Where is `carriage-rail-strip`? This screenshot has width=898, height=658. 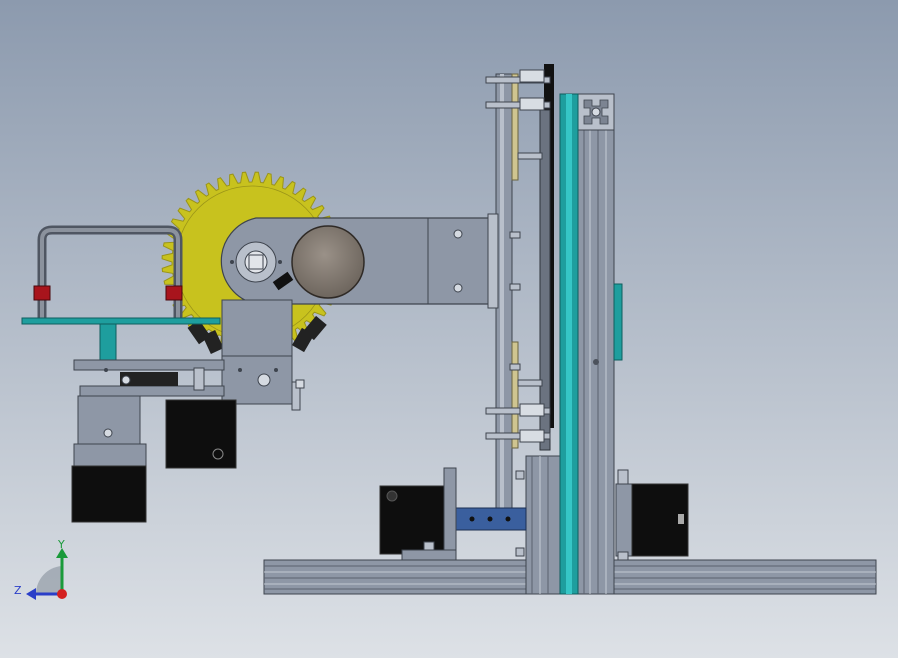 carriage-rail-strip is located at coordinates (546, 257).